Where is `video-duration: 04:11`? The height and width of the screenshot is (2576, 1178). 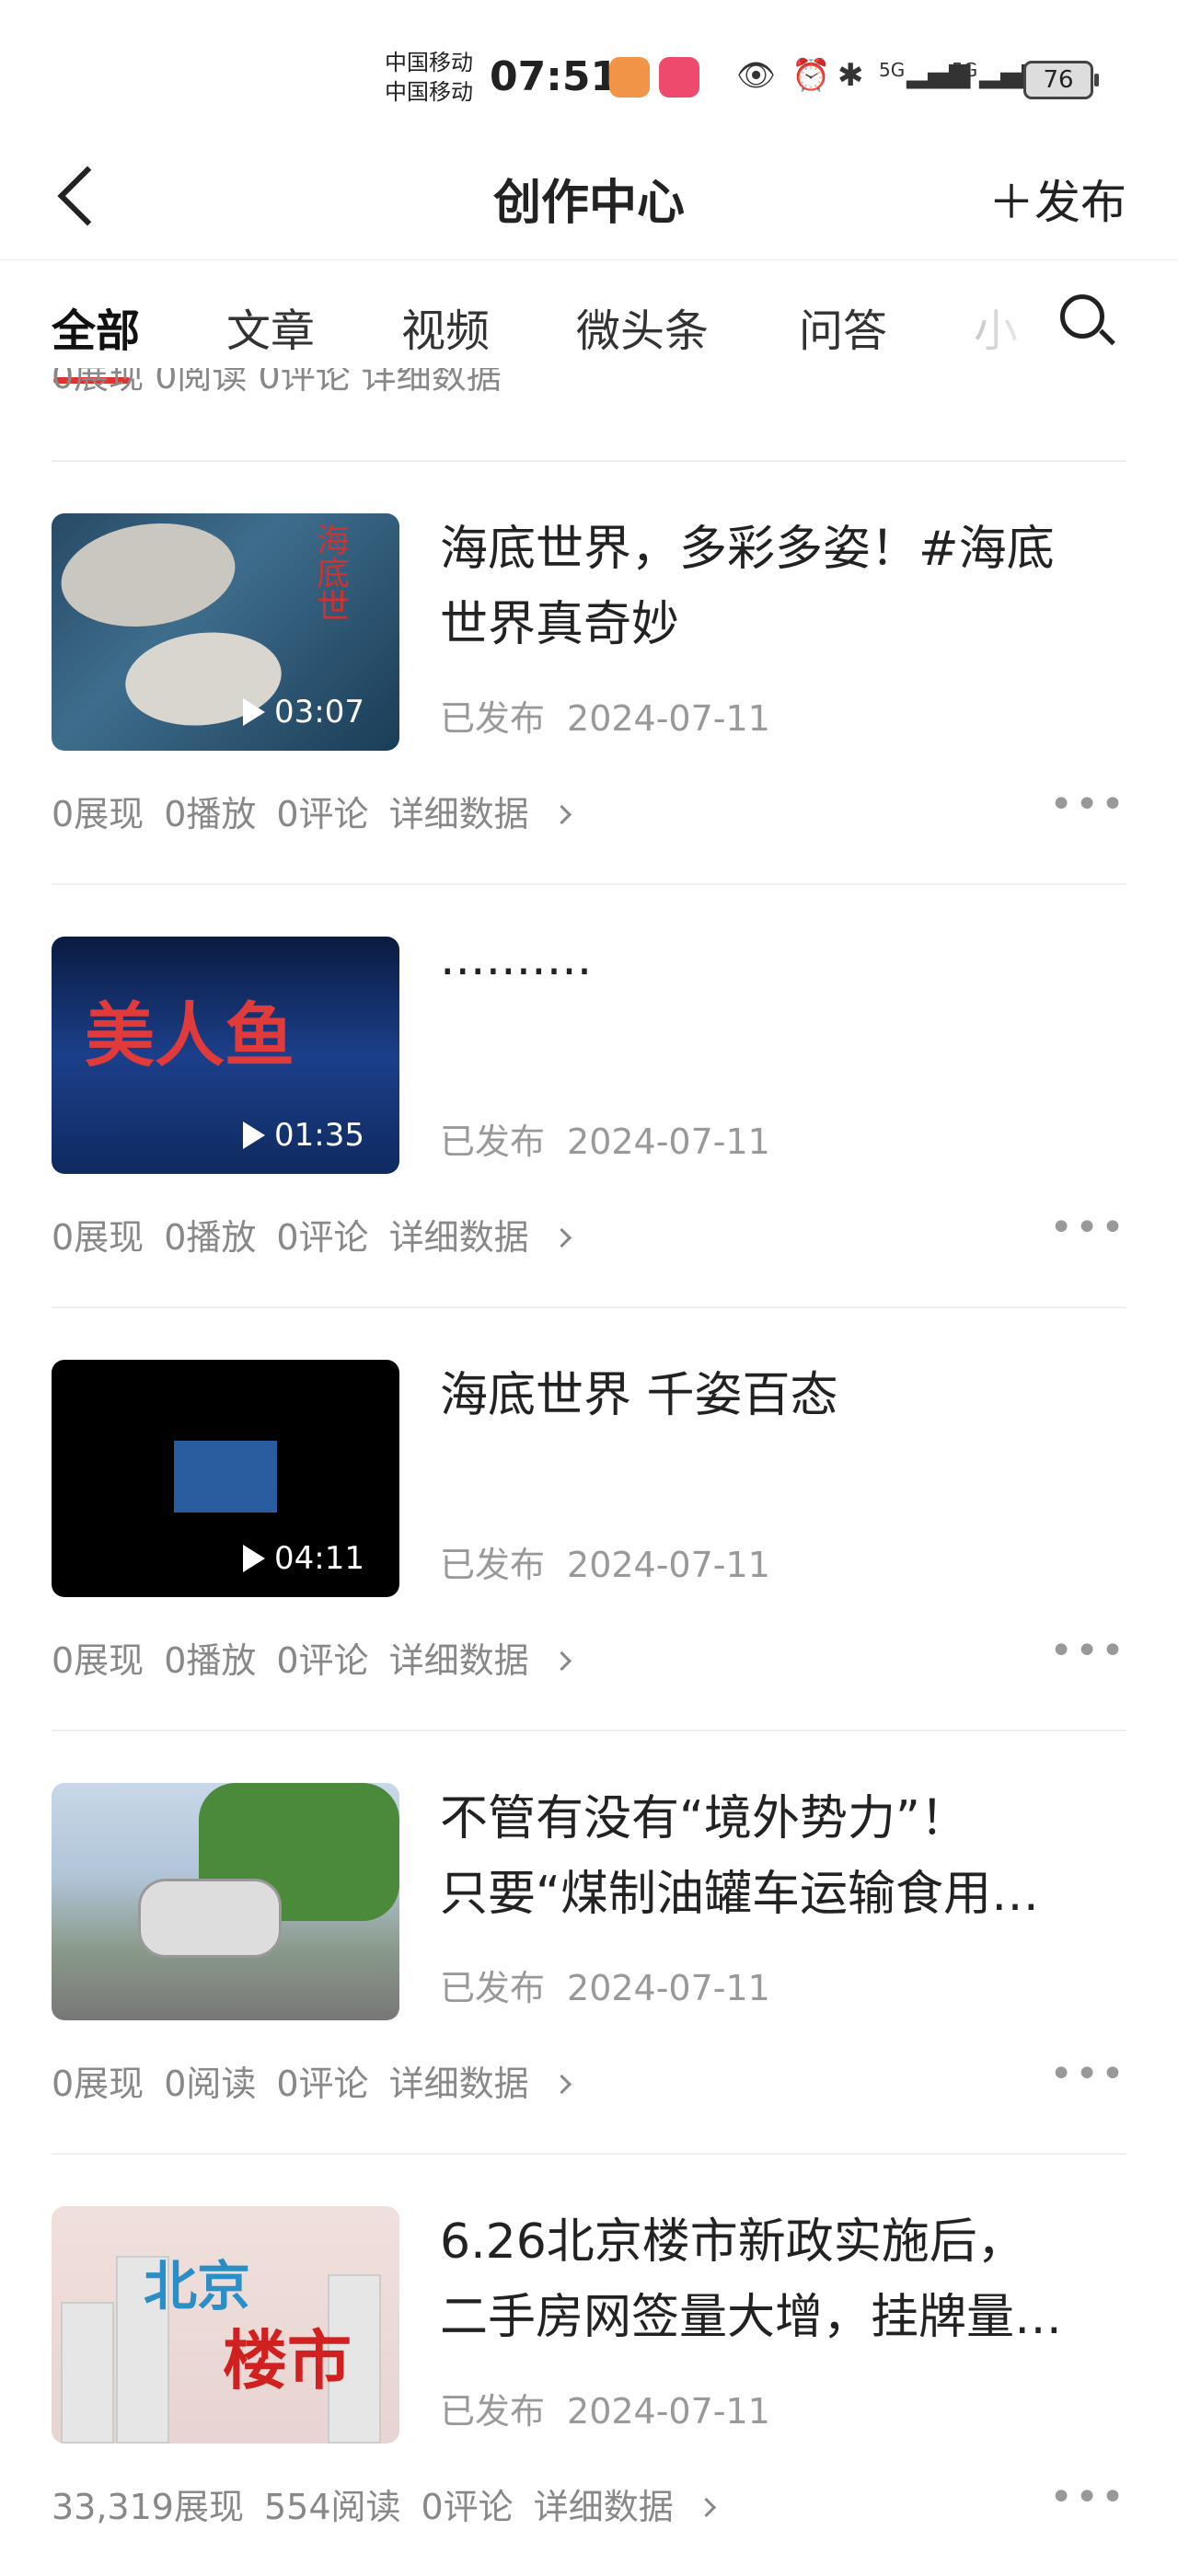 video-duration: 04:11 is located at coordinates (303, 1558).